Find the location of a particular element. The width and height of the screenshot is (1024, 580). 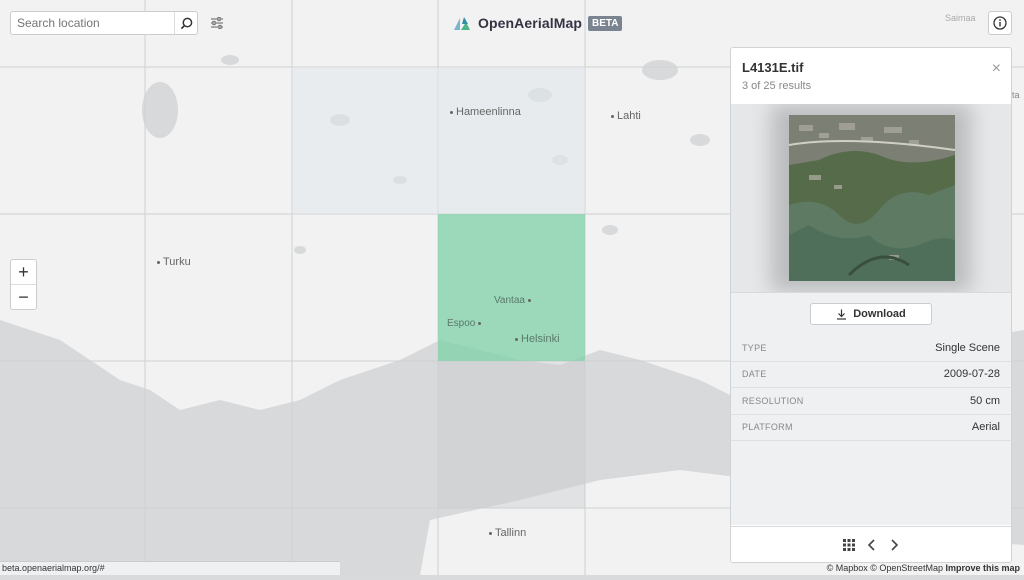

info-button is located at coordinates (1000, 23).